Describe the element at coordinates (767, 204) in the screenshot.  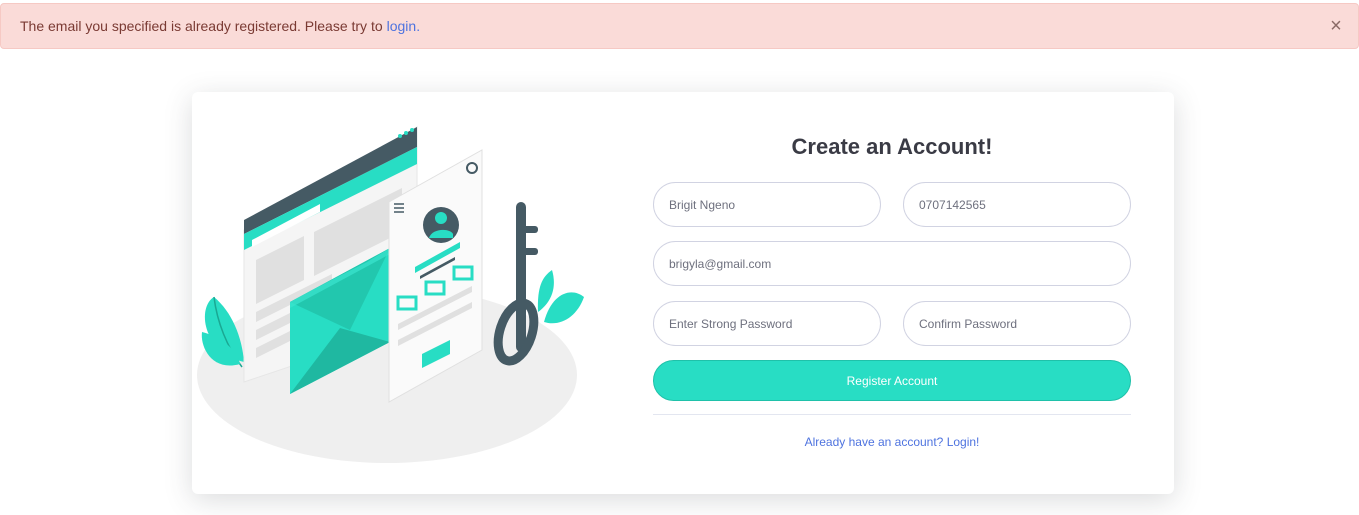
I see `full-name-input` at that location.